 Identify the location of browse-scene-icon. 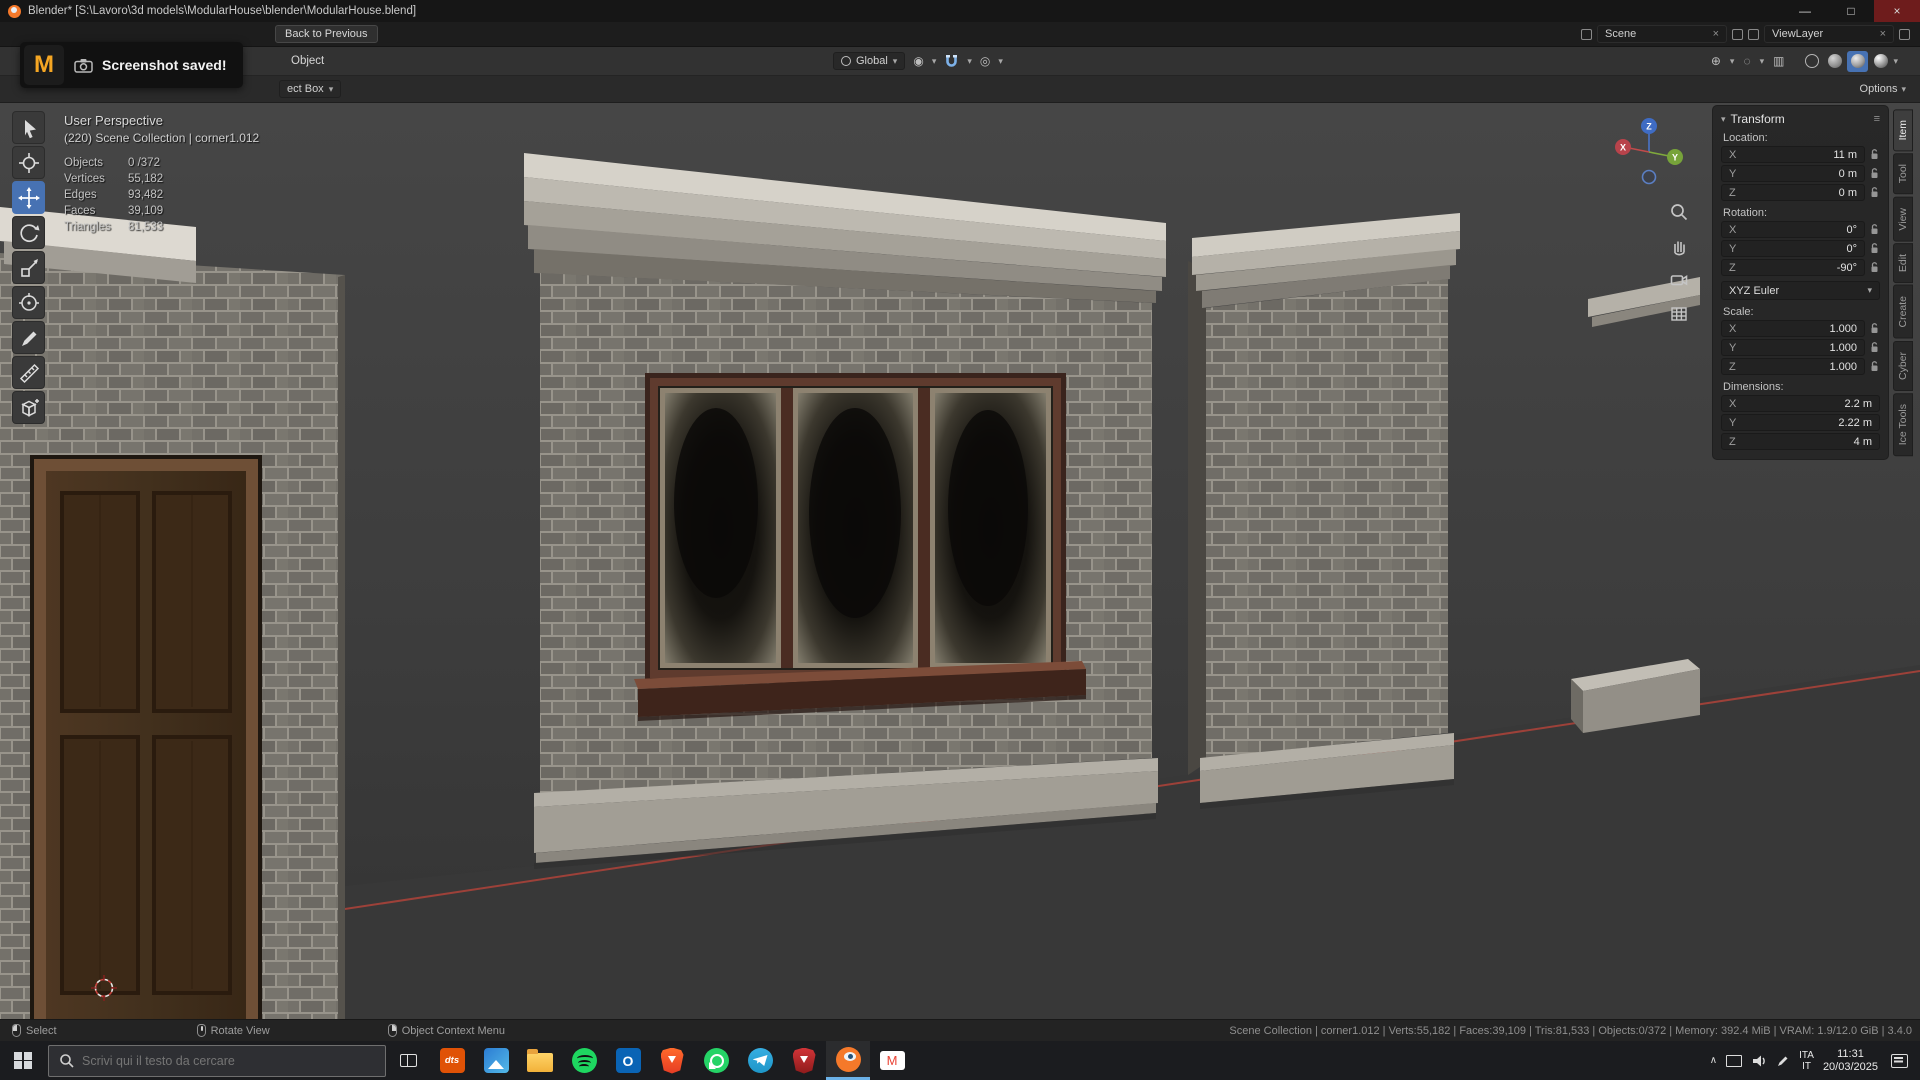
(1586, 34).